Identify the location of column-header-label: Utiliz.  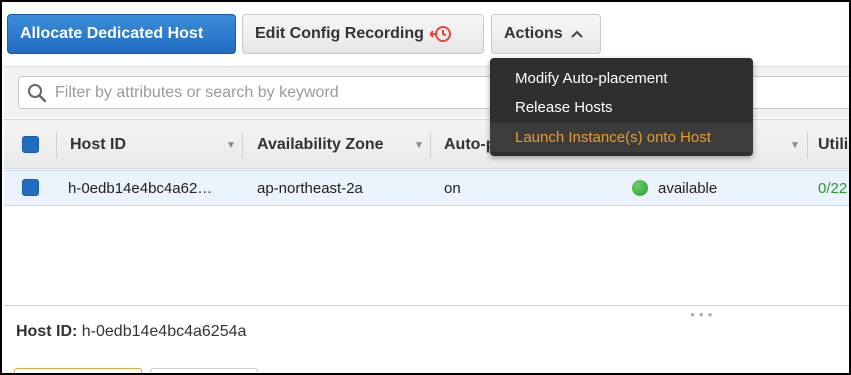
(833, 144).